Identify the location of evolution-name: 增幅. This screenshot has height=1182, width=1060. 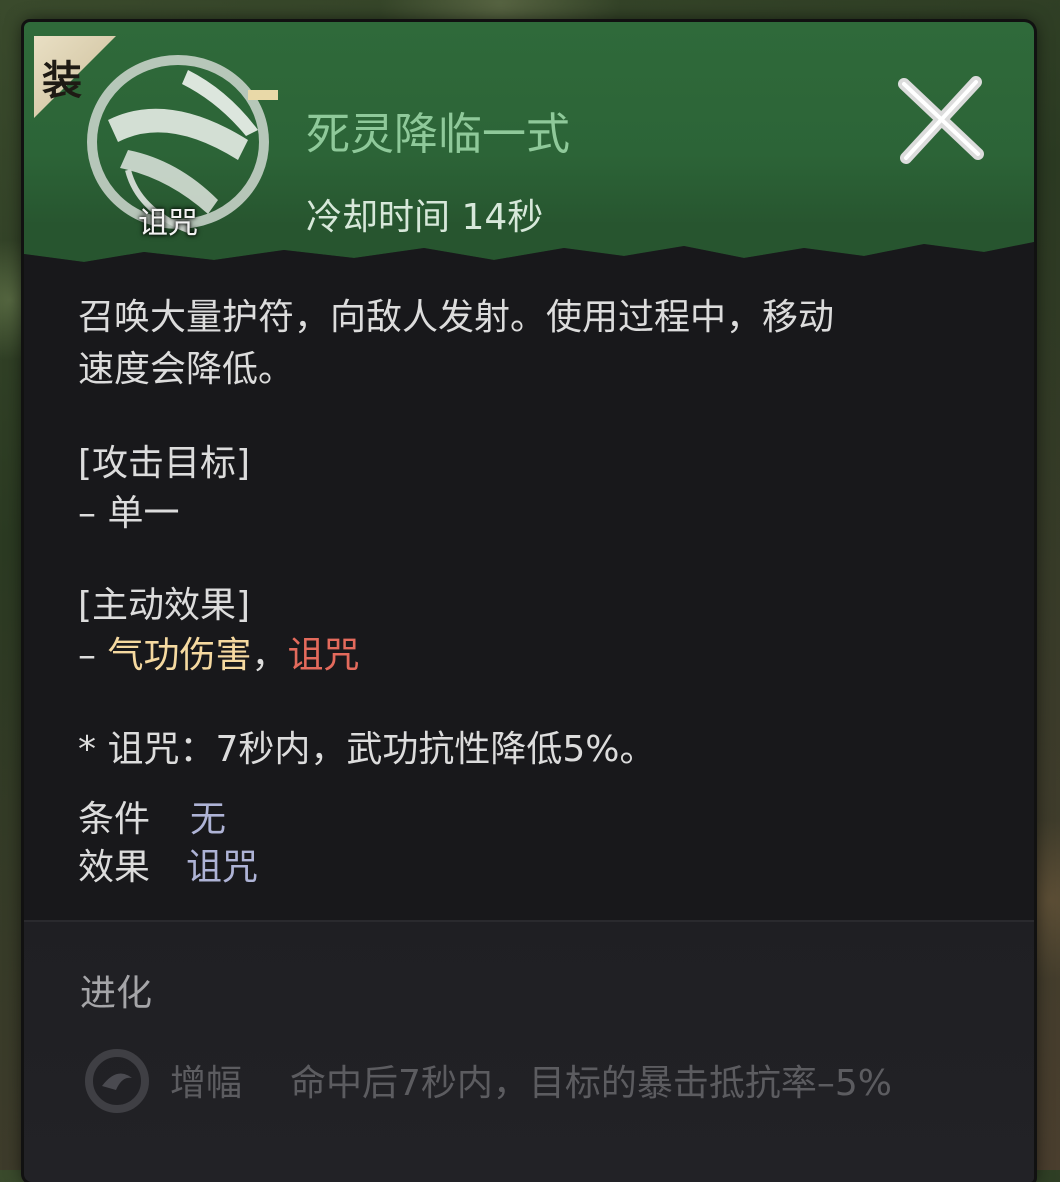
(206, 1083).